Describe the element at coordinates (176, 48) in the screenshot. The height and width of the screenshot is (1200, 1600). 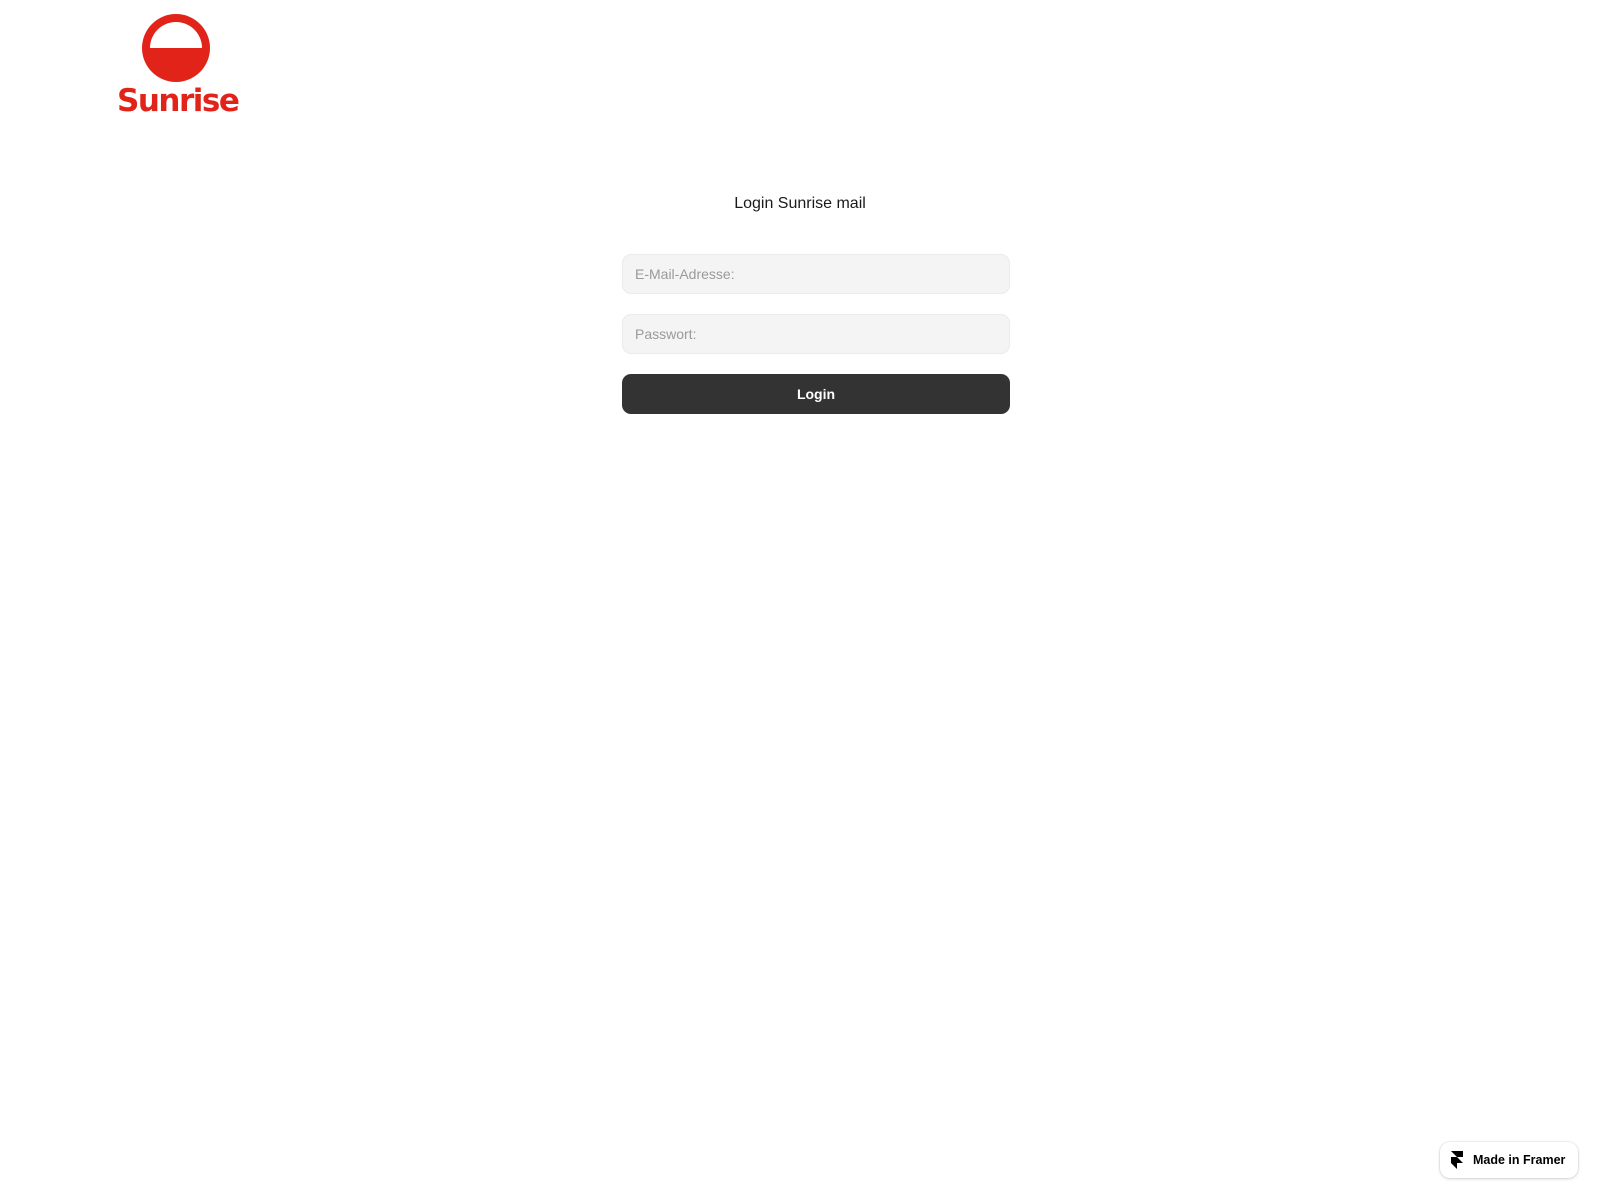
I see `sunrise-logo-icon` at that location.